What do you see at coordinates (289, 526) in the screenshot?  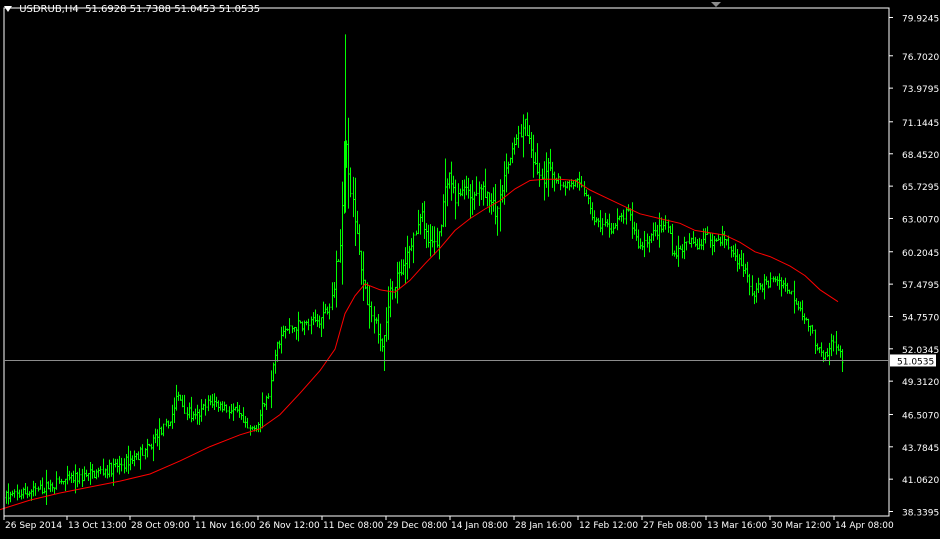 I see `x-tick-label: 26 Nov 12:00` at bounding box center [289, 526].